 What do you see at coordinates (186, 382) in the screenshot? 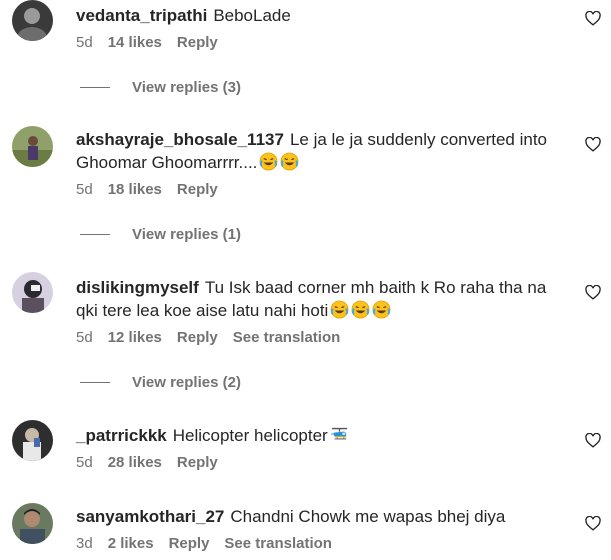
I see `view-replies-label: View replies (2)` at bounding box center [186, 382].